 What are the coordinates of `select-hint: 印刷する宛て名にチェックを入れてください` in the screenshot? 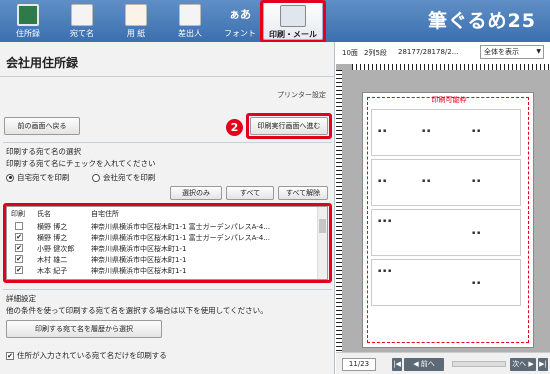 It's located at (81, 163).